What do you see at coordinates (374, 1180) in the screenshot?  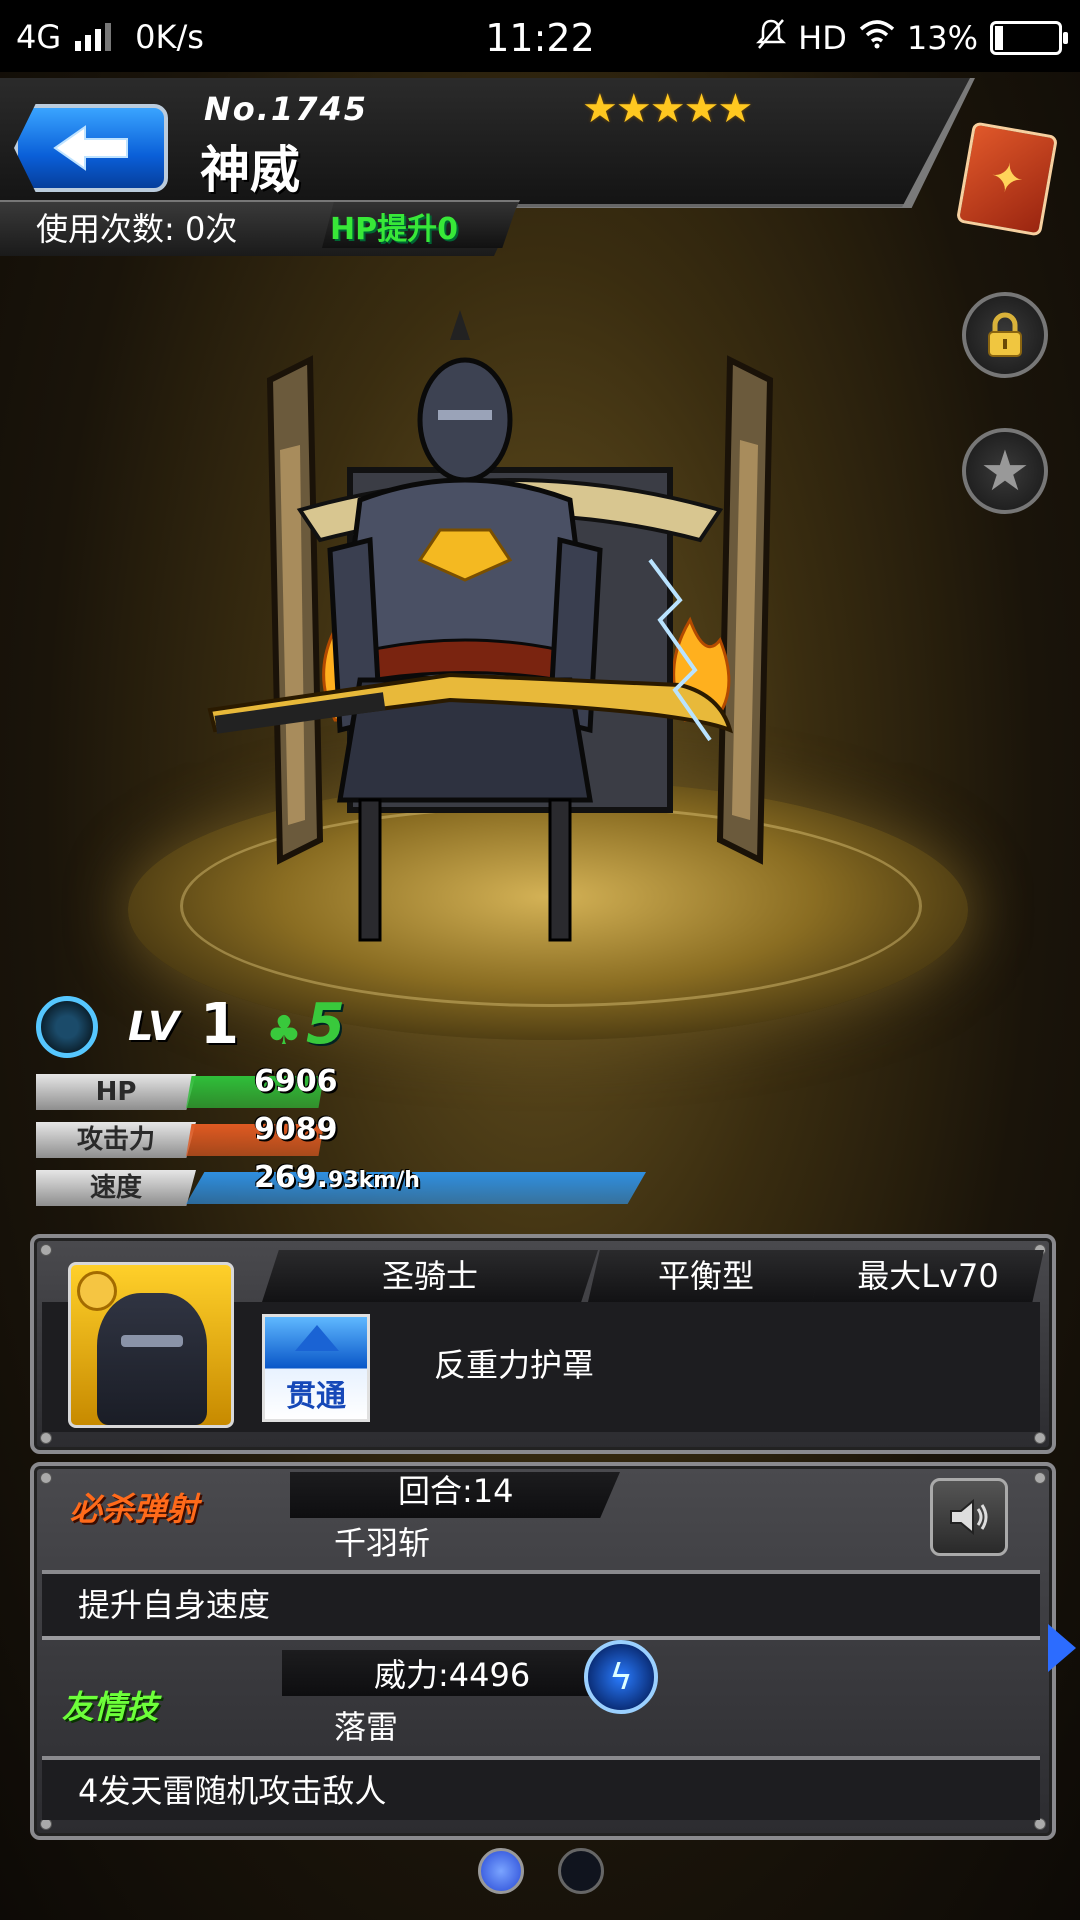 I see `stat-speed-unit: 93km/h` at bounding box center [374, 1180].